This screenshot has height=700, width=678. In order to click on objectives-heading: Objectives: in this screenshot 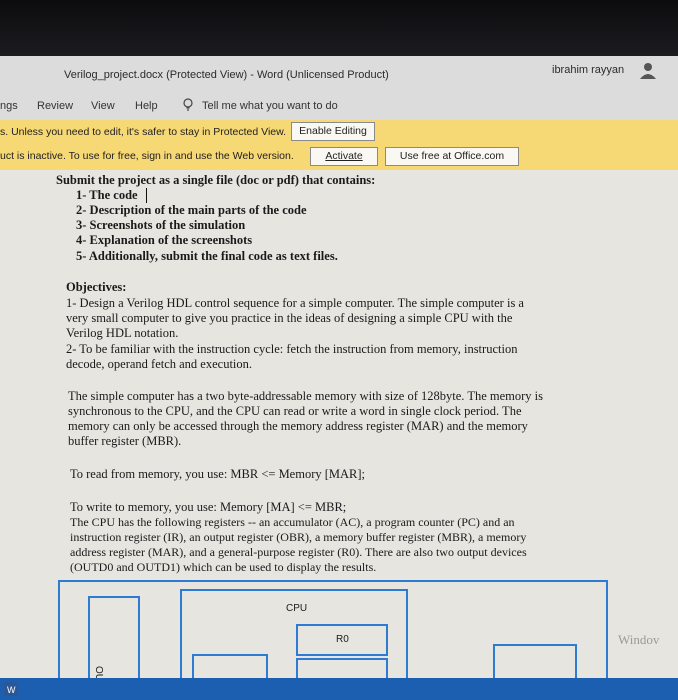, I will do `click(96, 287)`.